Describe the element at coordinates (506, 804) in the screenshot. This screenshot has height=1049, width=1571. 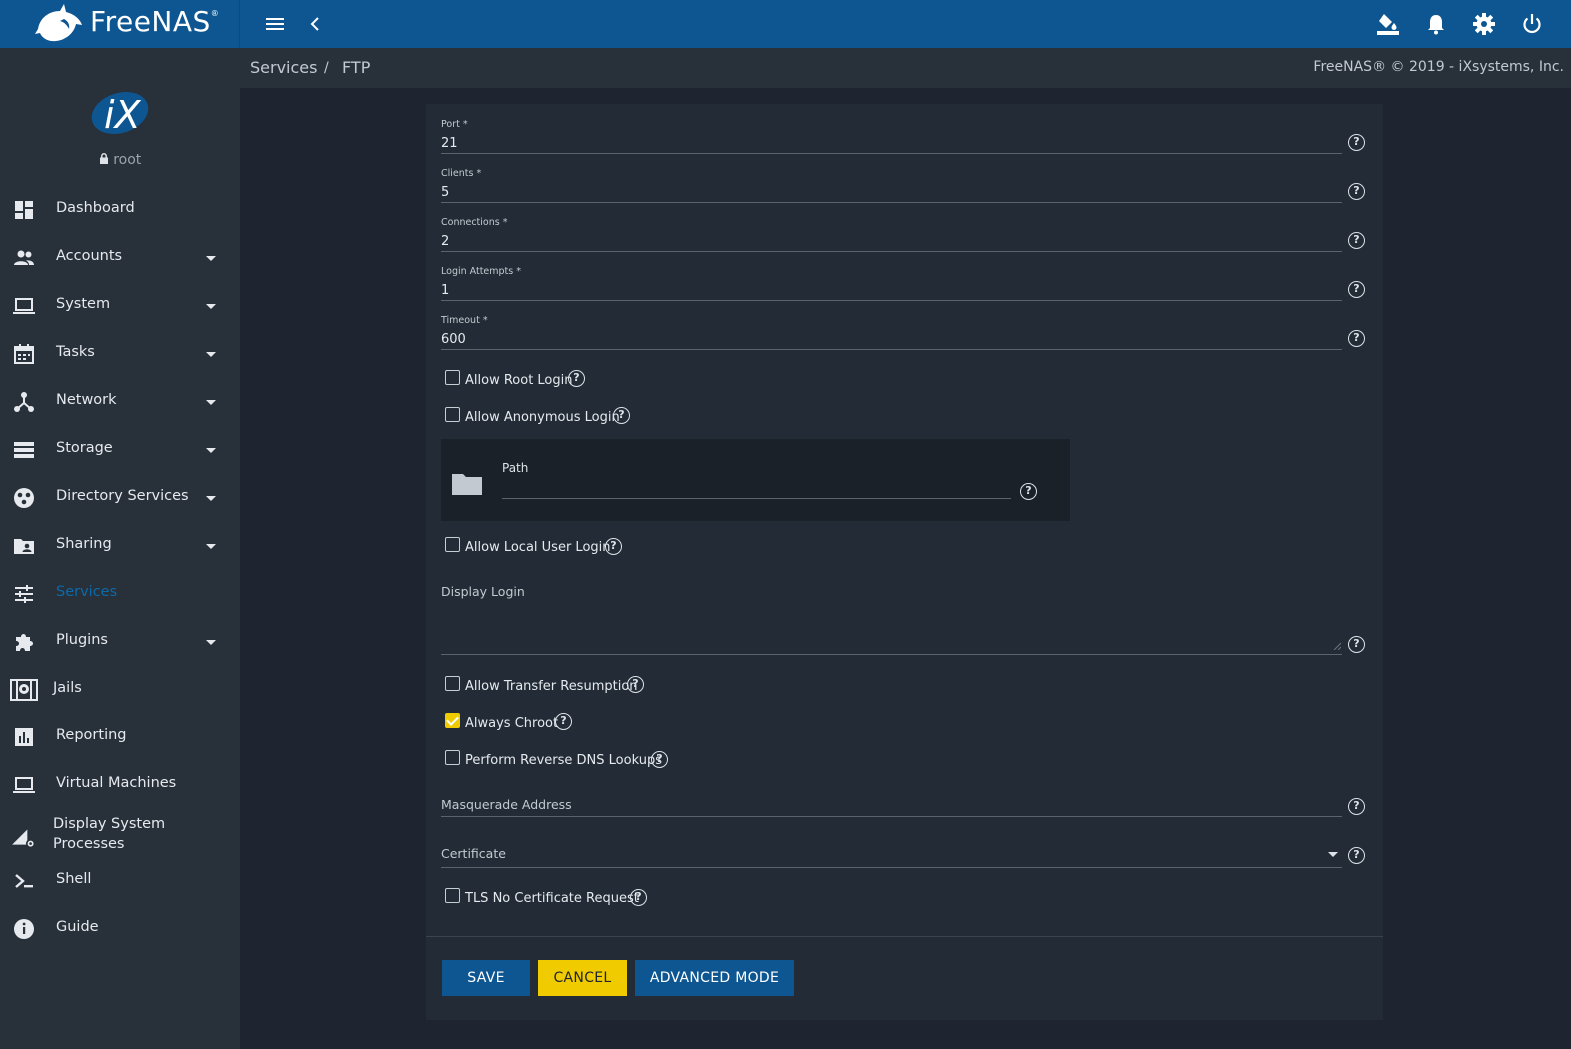
I see `field-label: Masquerade Address` at that location.